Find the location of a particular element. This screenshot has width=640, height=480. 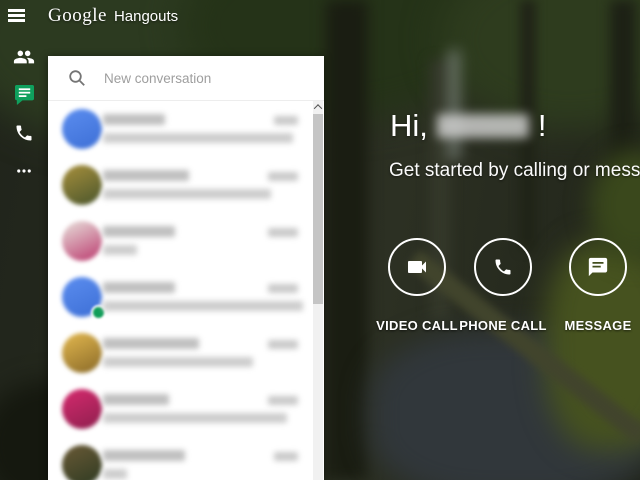

sidebar-item-contacts is located at coordinates (24, 57).